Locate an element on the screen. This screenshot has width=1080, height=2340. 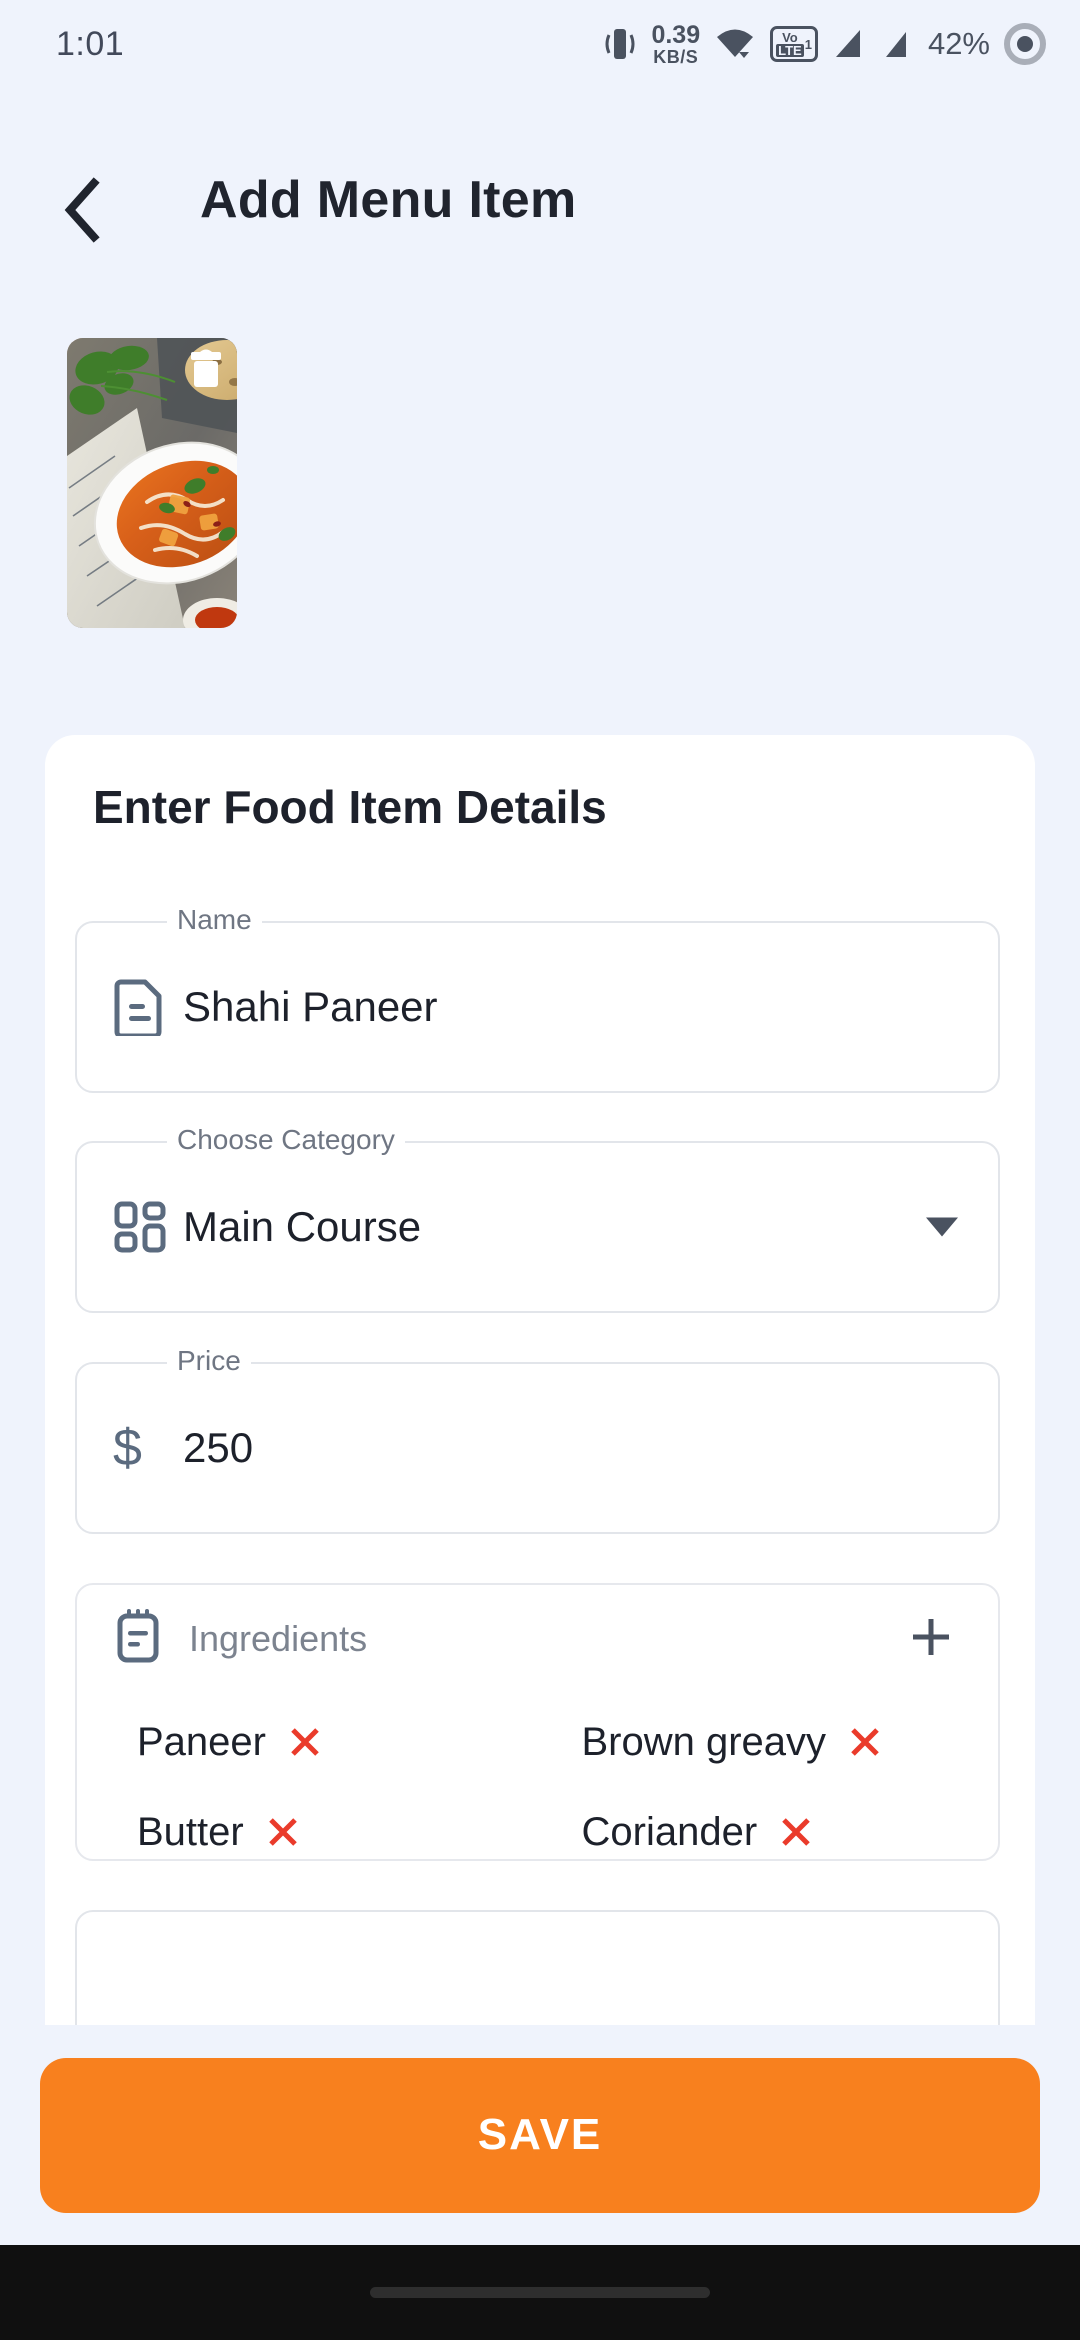
page-title: Add Menu Item is located at coordinates (388, 200).